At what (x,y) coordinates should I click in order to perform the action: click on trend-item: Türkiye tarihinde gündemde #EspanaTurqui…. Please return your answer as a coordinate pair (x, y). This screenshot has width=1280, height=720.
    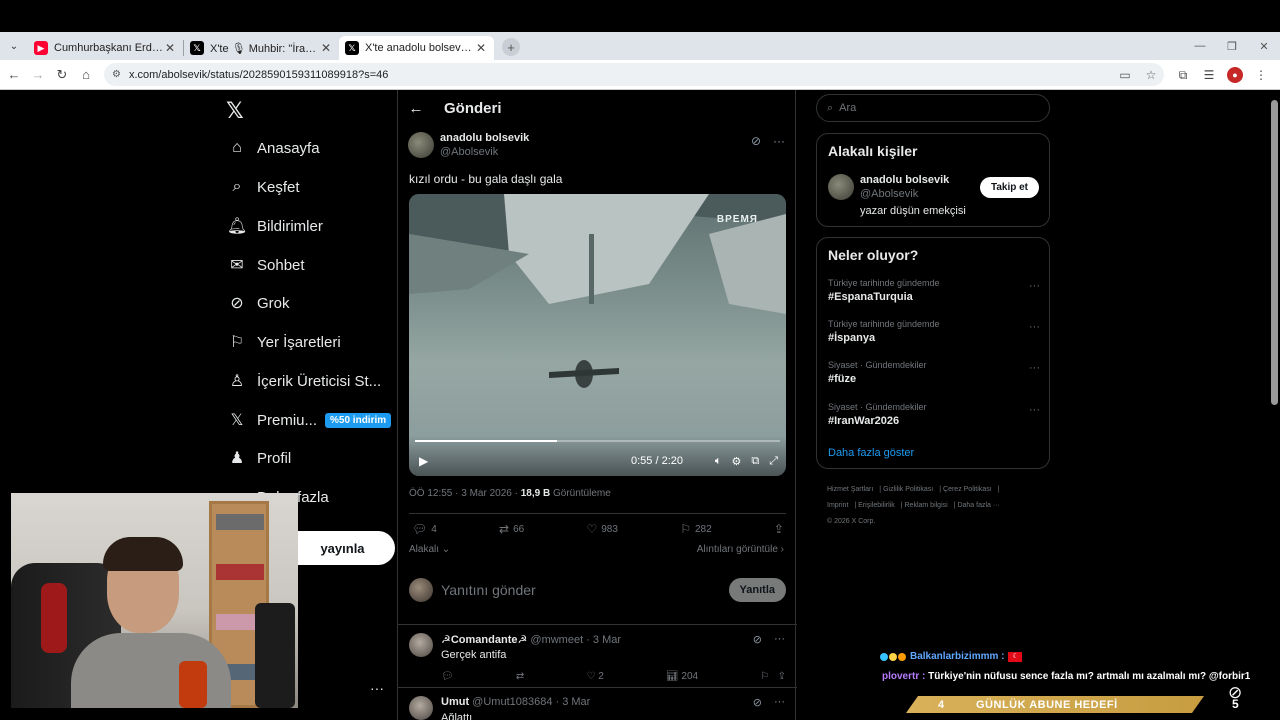
    Looking at the image, I should click on (934, 290).